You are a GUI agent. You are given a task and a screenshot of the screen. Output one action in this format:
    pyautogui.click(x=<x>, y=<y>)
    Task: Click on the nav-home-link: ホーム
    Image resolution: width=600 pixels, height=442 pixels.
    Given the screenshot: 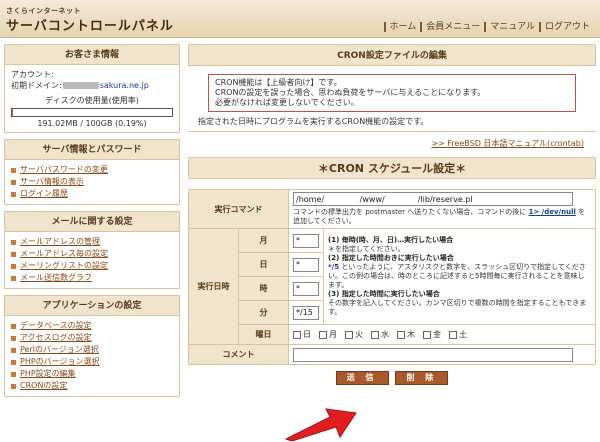 What is the action you would take?
    pyautogui.click(x=402, y=27)
    